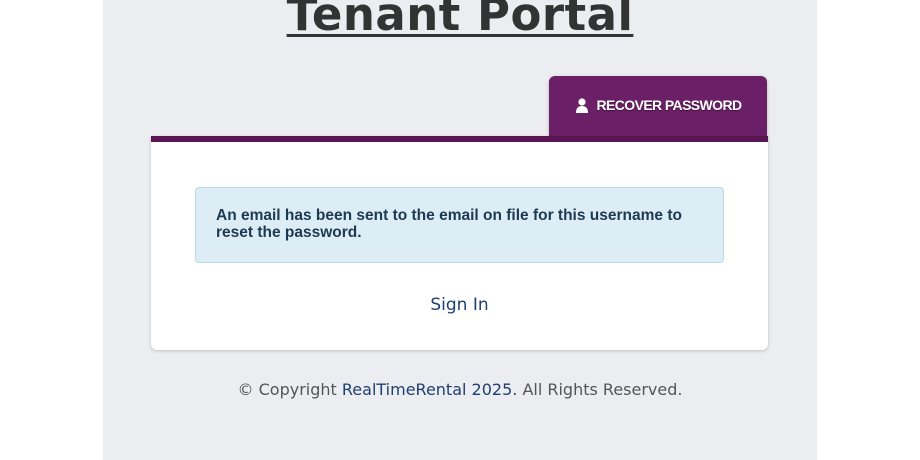 The width and height of the screenshot is (920, 460). What do you see at coordinates (429, 389) in the screenshot?
I see `copyright-company: RealTimeRental 2025.` at bounding box center [429, 389].